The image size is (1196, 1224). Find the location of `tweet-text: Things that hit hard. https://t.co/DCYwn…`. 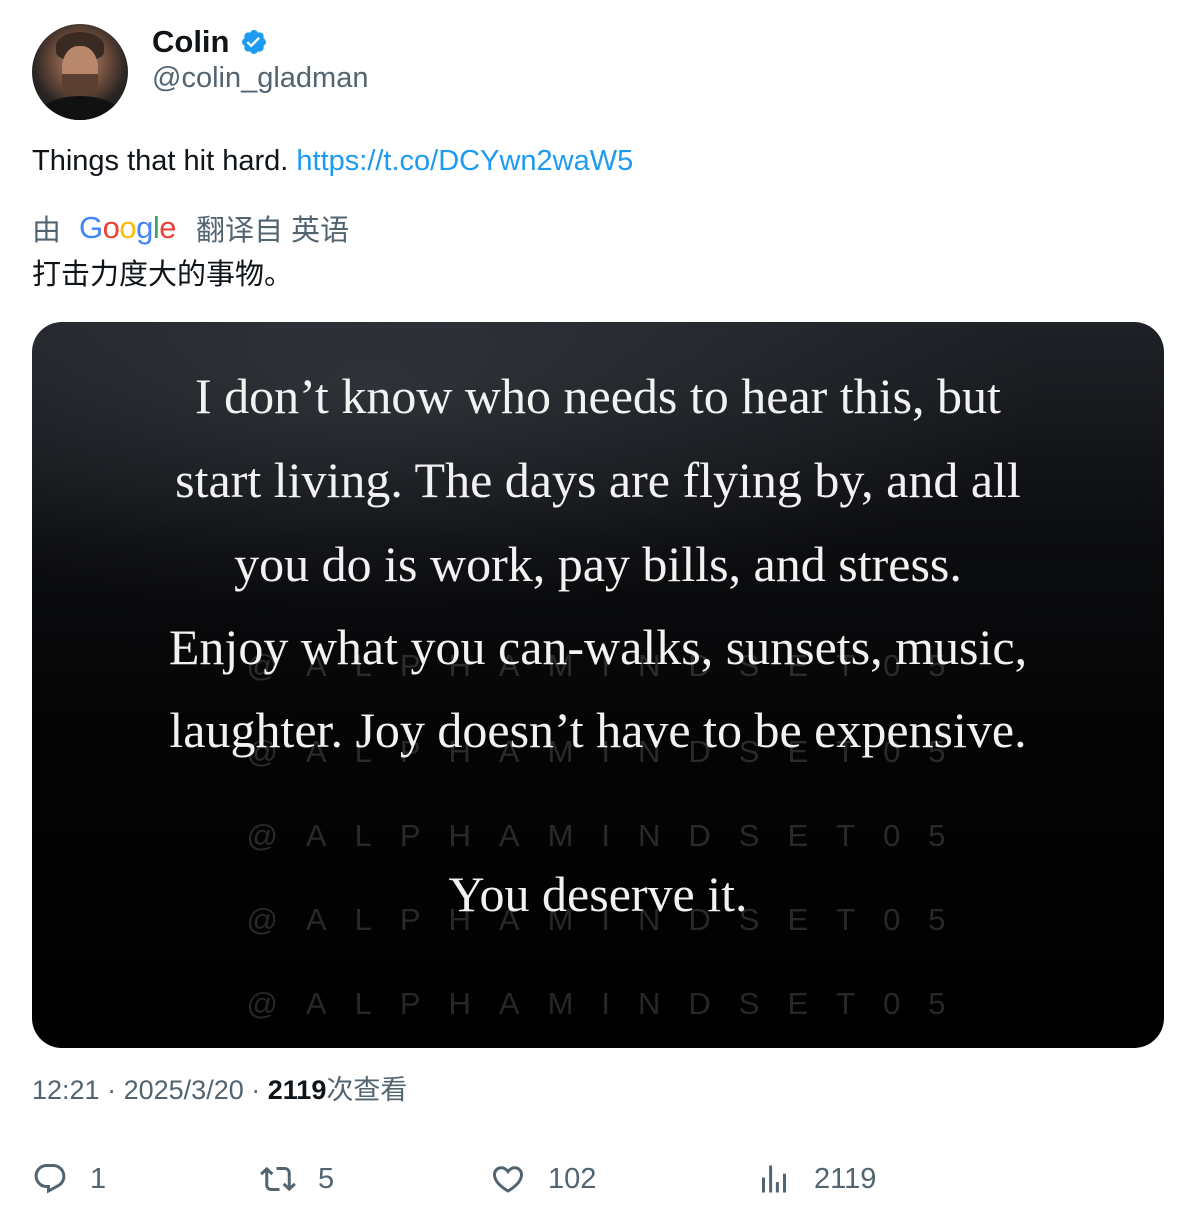

tweet-text: Things that hit hard. https://t.co/DCYwn… is located at coordinates (332, 161).